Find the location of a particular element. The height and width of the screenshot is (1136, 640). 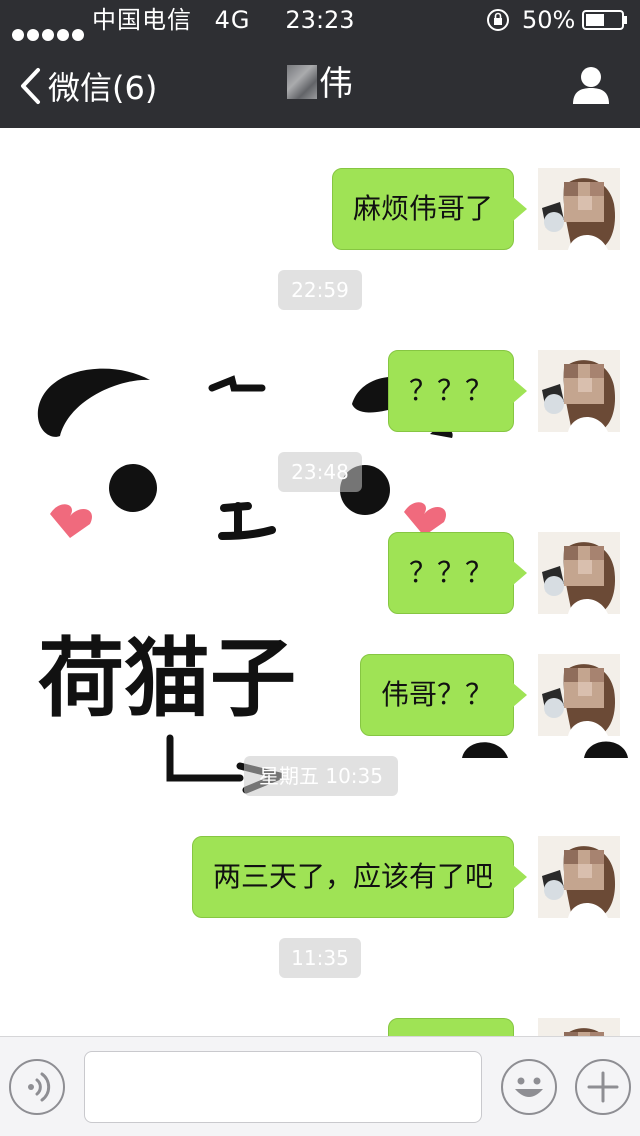

timestamp: 11:35 is located at coordinates (320, 958).